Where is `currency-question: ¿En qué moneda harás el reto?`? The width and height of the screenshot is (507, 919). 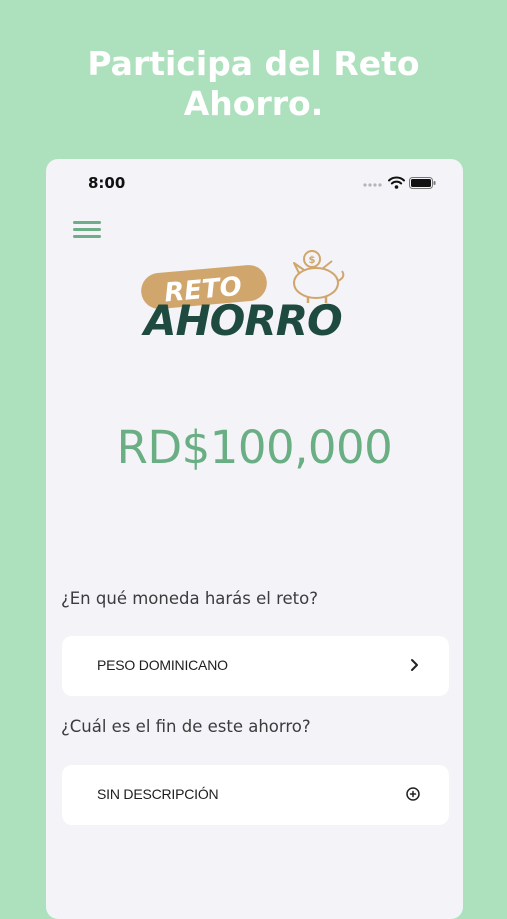
currency-question: ¿En qué moneda harás el reto? is located at coordinates (189, 598).